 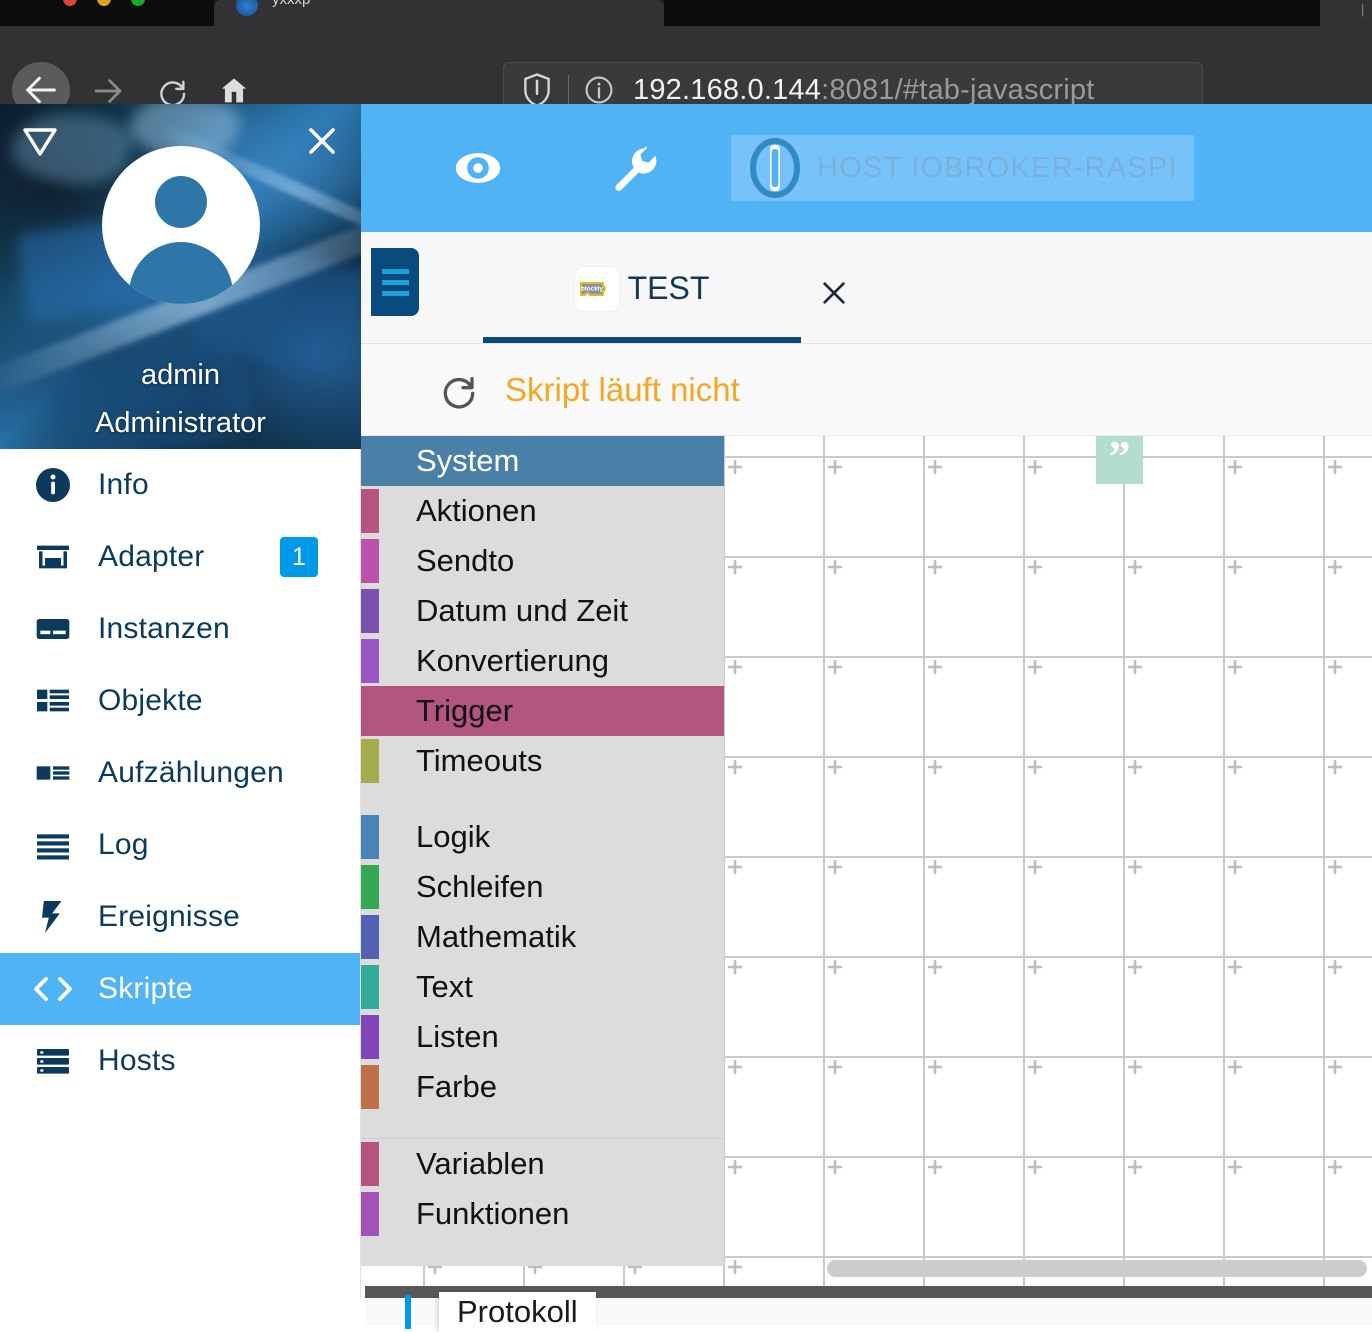 I want to click on enums-icon, so click(x=53, y=773).